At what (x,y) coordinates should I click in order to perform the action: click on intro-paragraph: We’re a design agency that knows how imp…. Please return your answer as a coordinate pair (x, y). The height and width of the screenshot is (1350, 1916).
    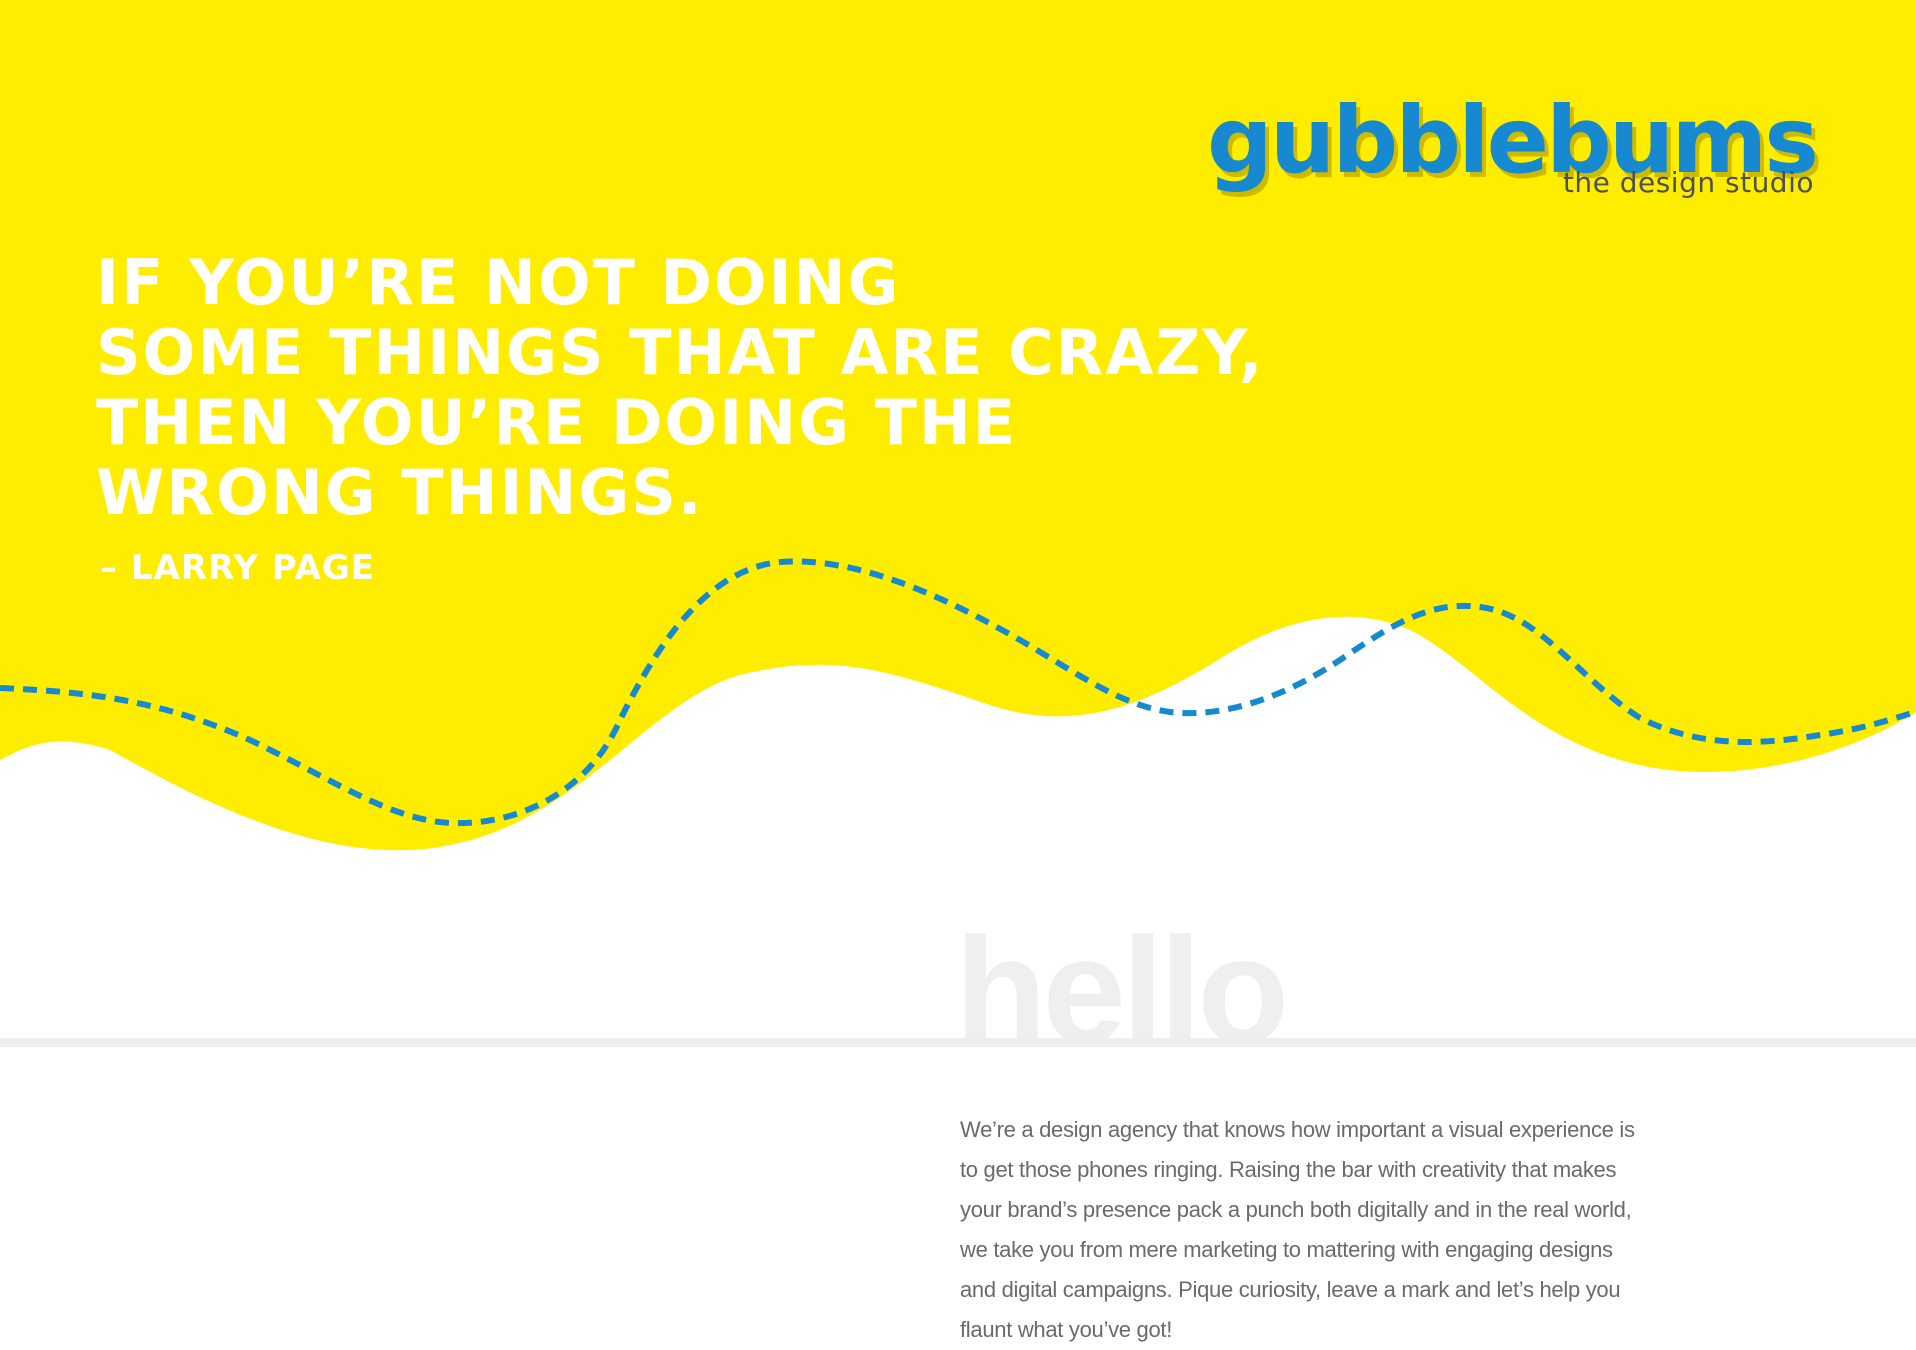
    Looking at the image, I should click on (1297, 1229).